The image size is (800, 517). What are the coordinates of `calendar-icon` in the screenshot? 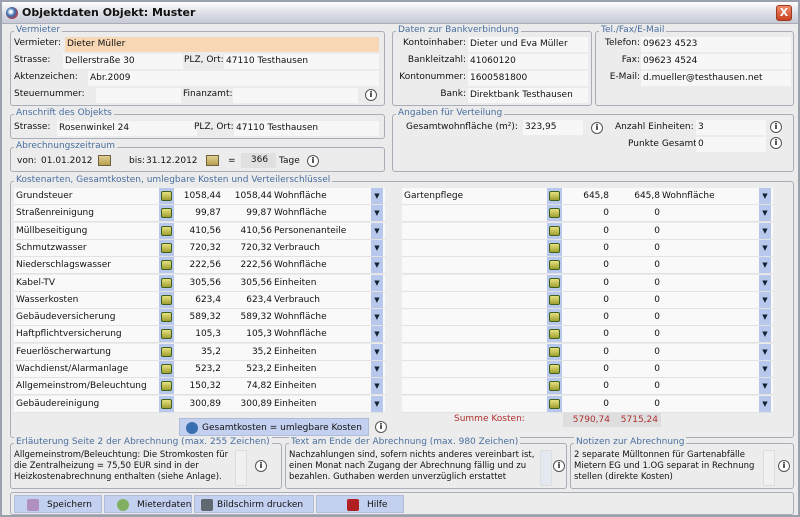 It's located at (212, 160).